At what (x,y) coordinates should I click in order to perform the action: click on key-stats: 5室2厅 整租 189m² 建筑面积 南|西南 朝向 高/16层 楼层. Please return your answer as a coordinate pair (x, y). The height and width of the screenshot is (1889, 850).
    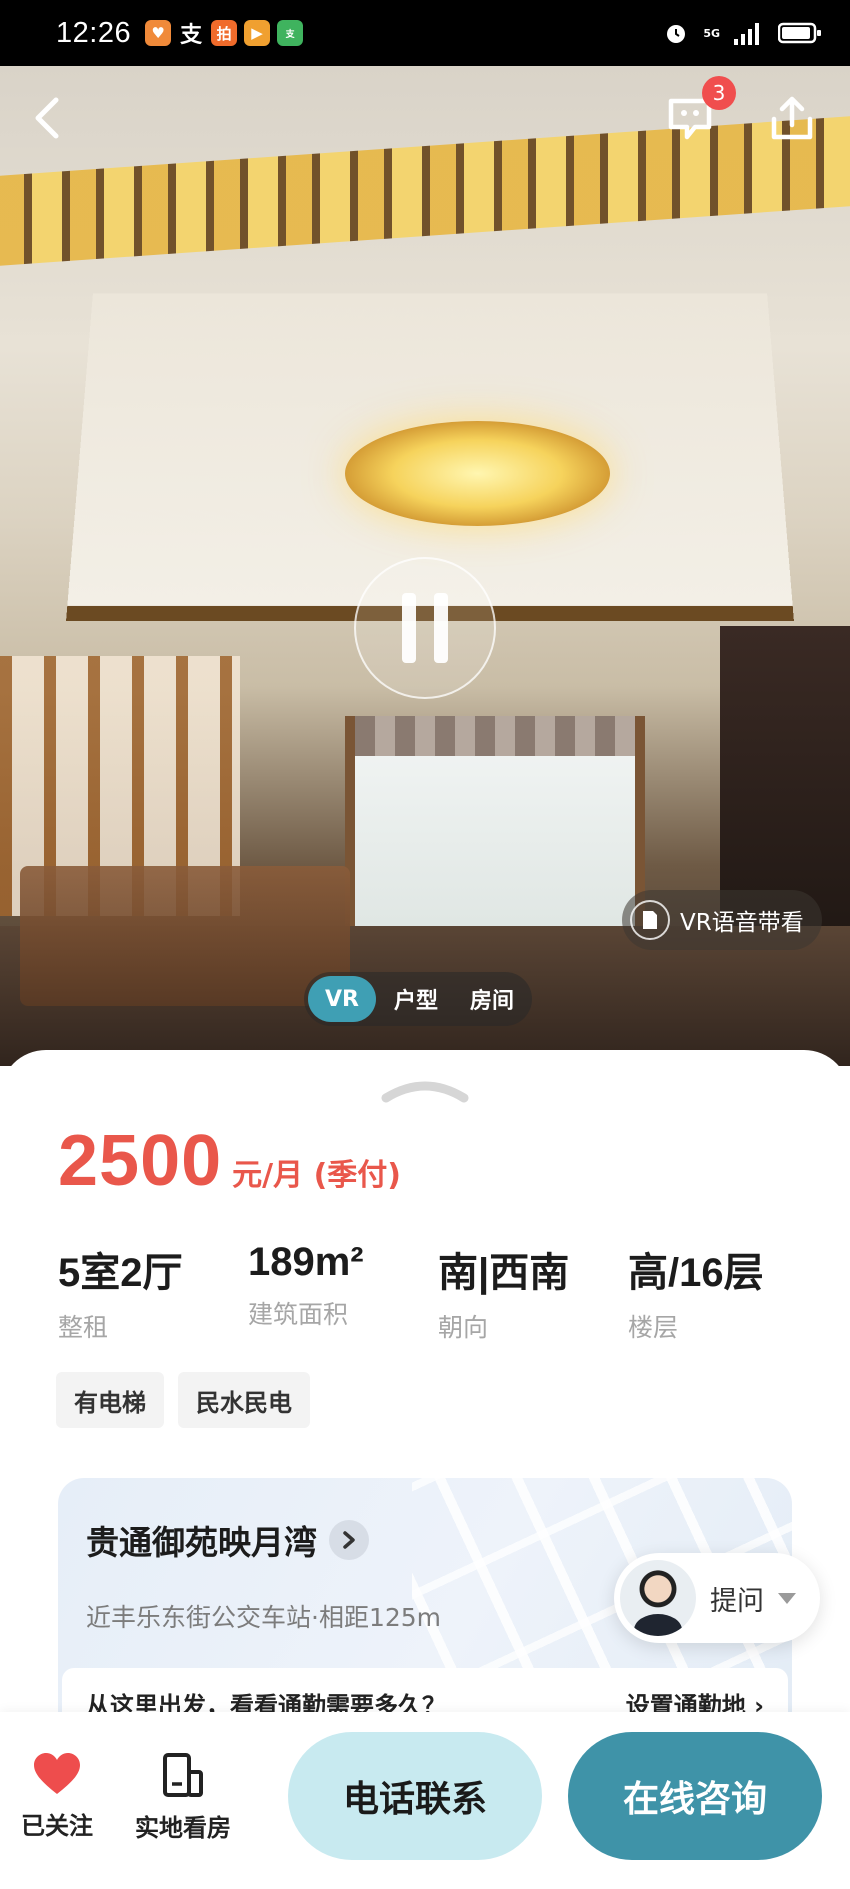
    Looking at the image, I should click on (438, 1292).